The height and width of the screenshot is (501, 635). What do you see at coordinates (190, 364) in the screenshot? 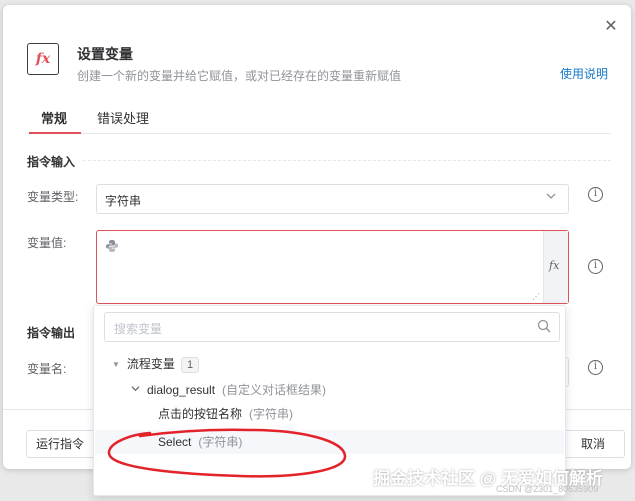
I see `group-count-badge: 1` at bounding box center [190, 364].